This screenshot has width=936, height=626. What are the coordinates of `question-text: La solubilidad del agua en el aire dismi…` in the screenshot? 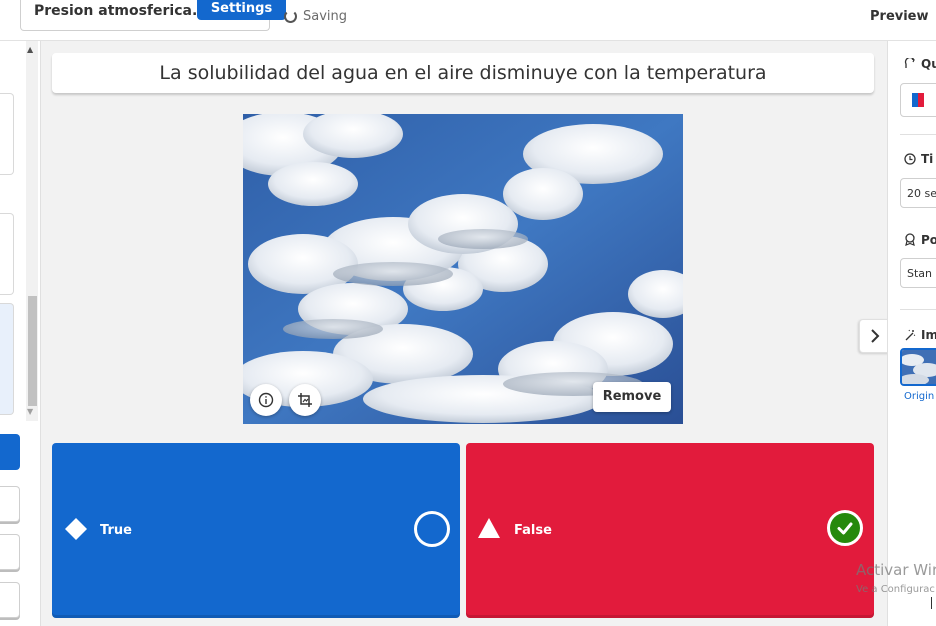 It's located at (463, 73).